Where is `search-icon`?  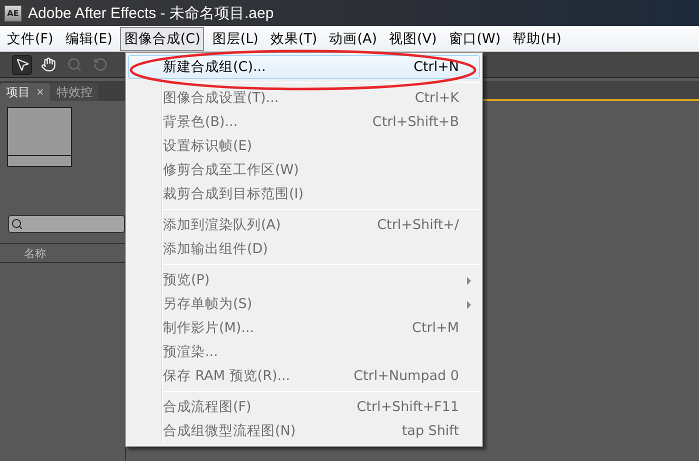
search-icon is located at coordinates (17, 224).